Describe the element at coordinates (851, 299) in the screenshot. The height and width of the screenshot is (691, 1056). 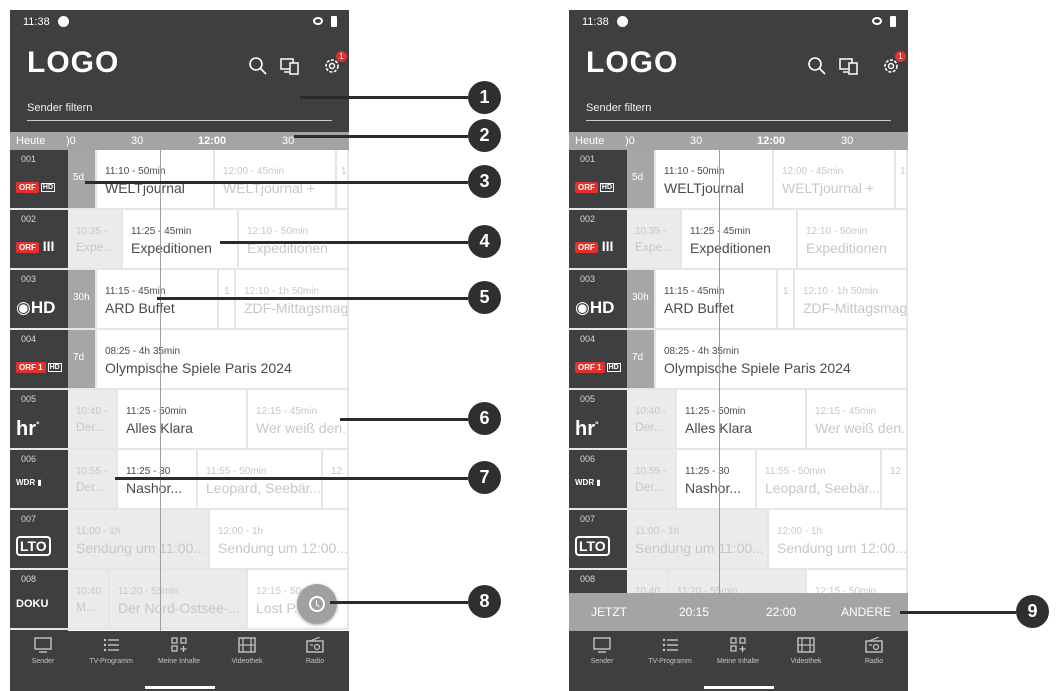
I see `program-cell: 12:10 - 1h 50min ZDF-Mittagsmag` at that location.